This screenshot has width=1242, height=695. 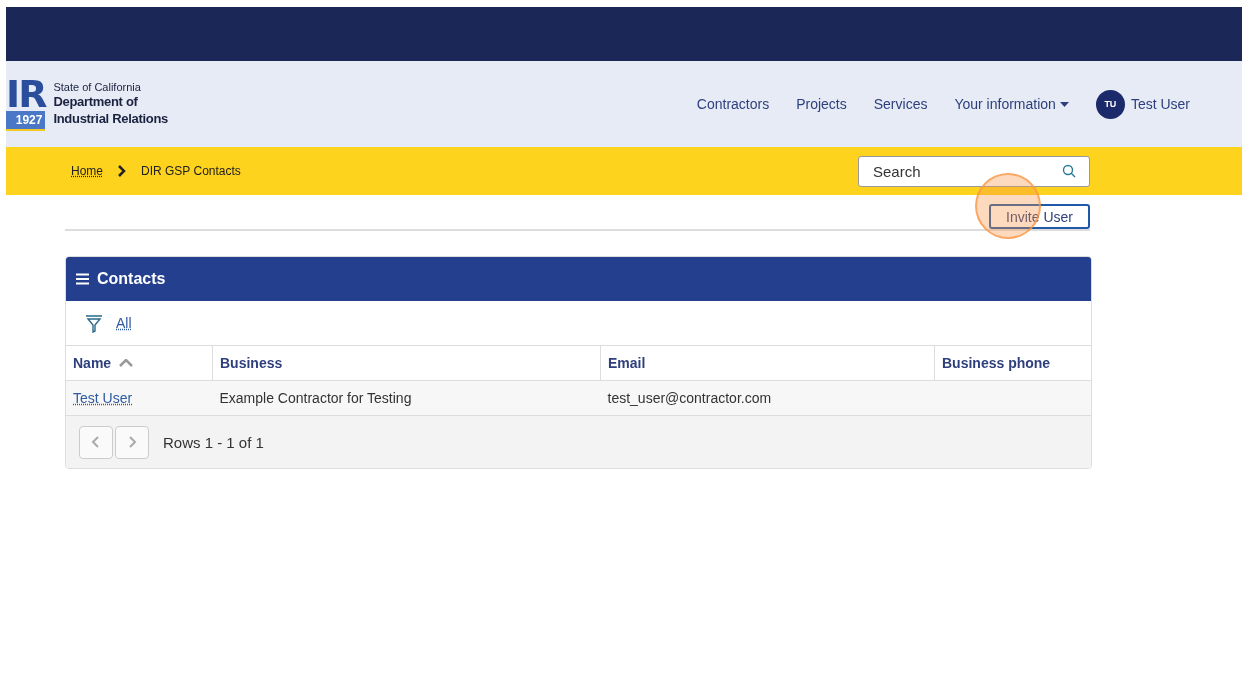 What do you see at coordinates (111, 118) in the screenshot?
I see `logo-department: Industrial Relations` at bounding box center [111, 118].